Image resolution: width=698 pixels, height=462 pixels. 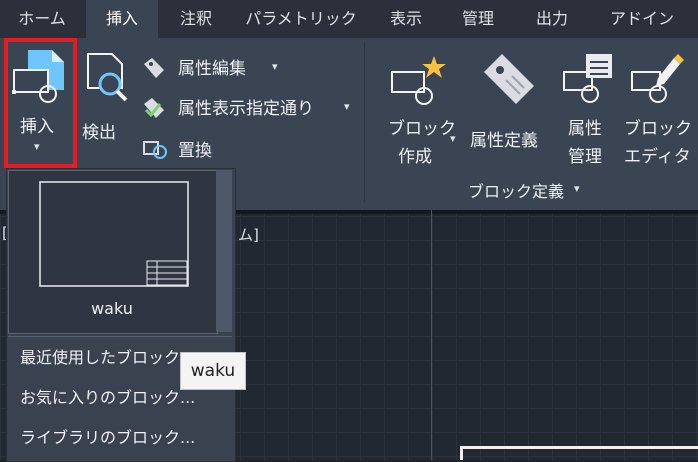 I want to click on block-editor-button: ブロック エディタ, so click(x=659, y=107).